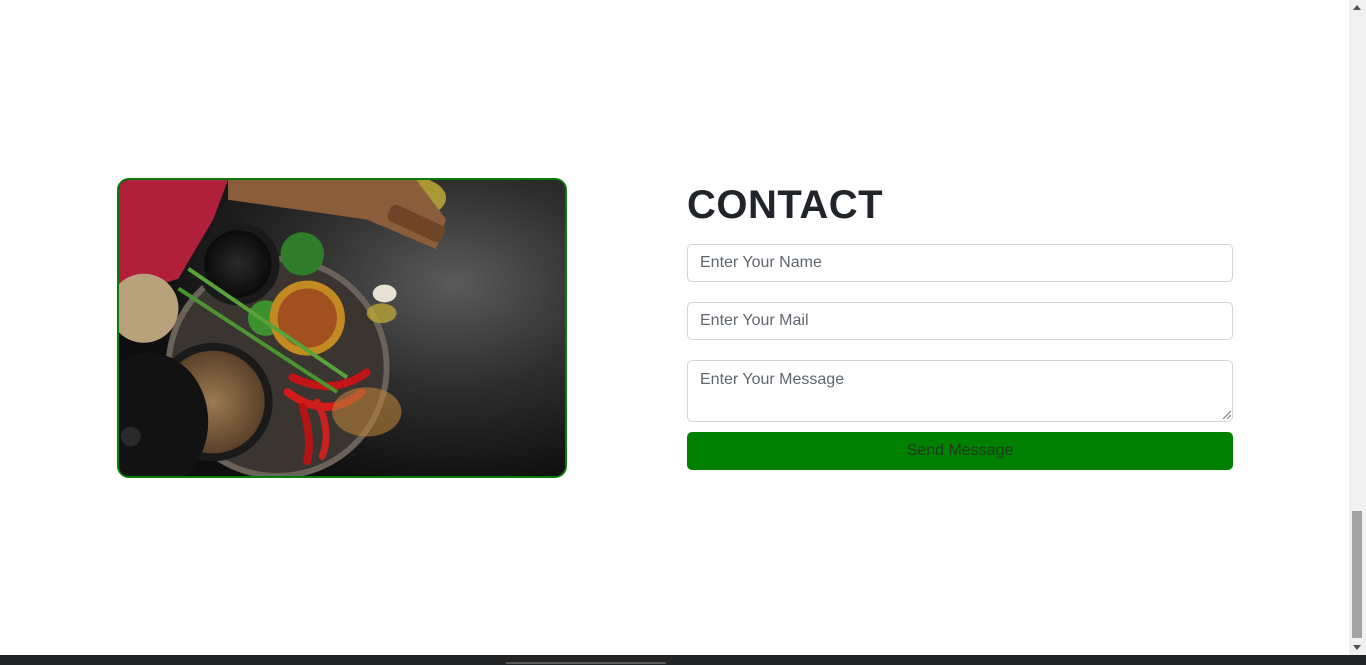 This screenshot has width=1366, height=665. Describe the element at coordinates (1357, 647) in the screenshot. I see `scroll-down-icon` at that location.